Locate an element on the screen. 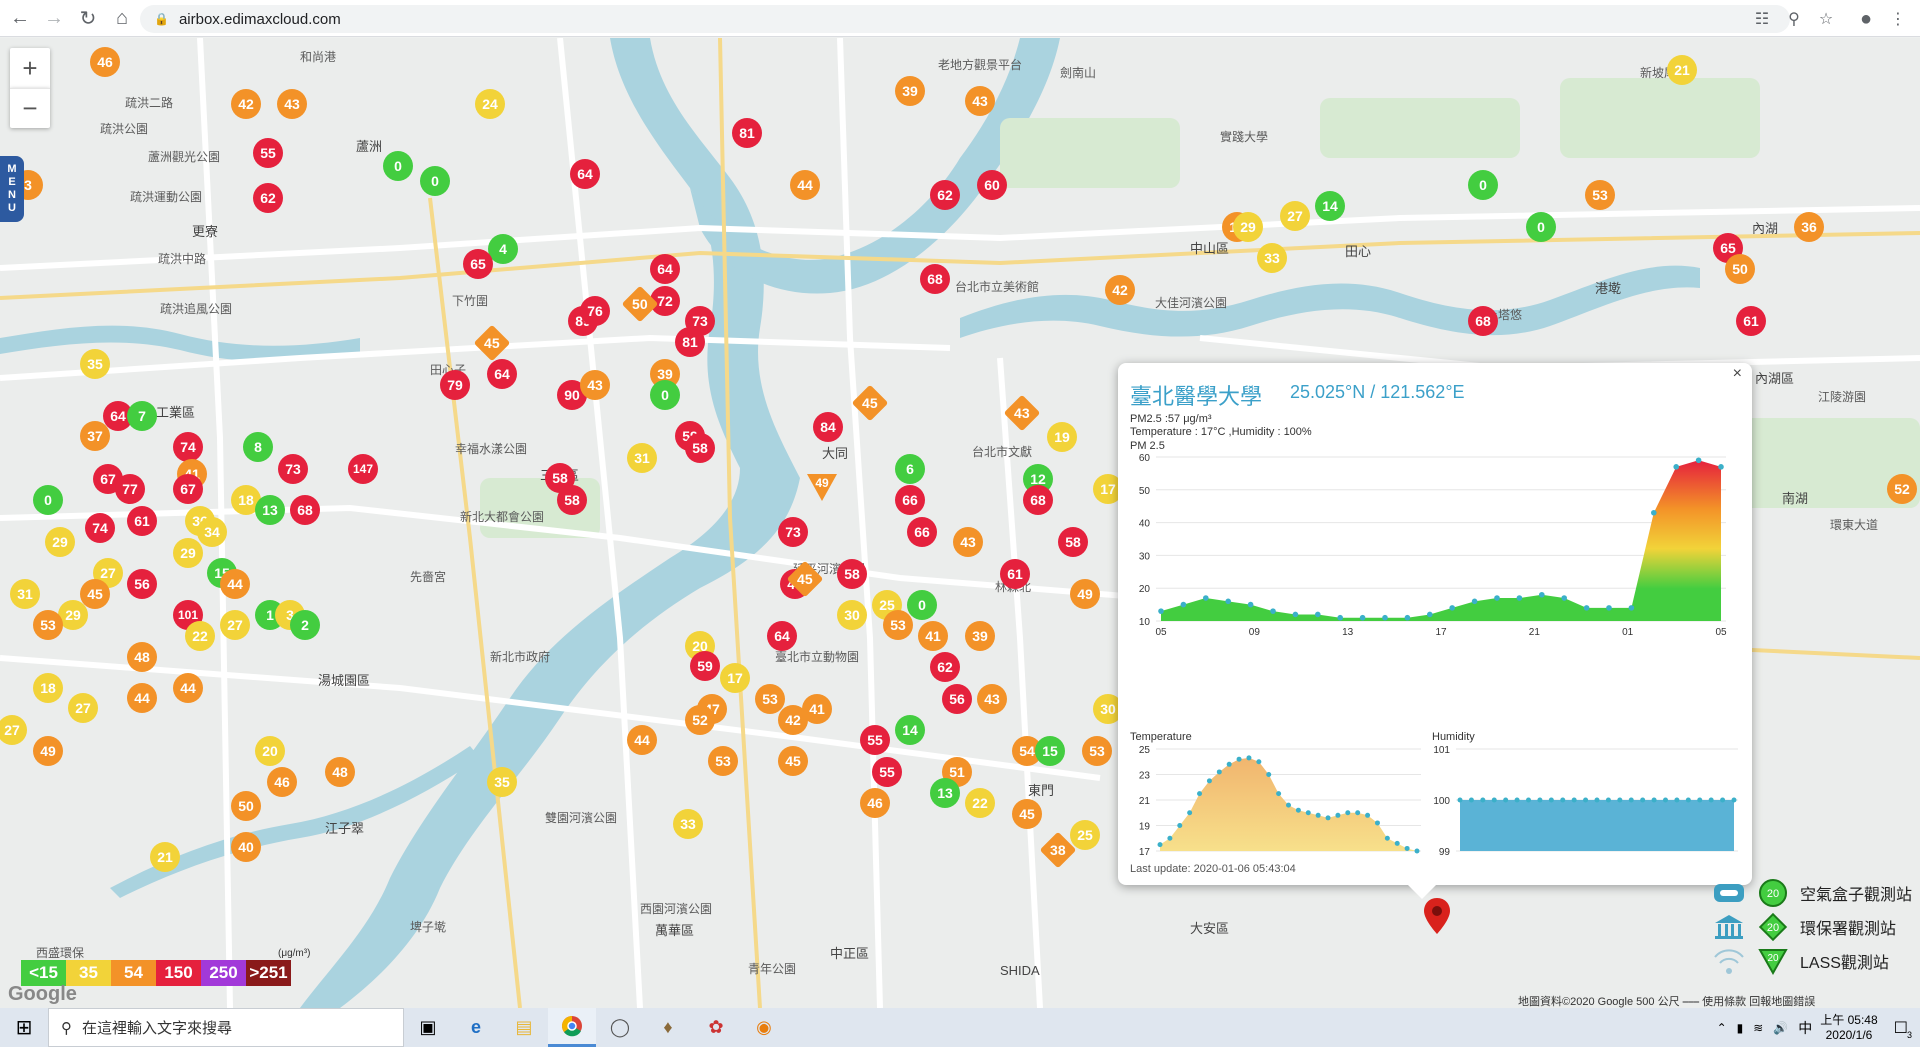  tray-chevron-icon: ⌃ is located at coordinates (1722, 1028).